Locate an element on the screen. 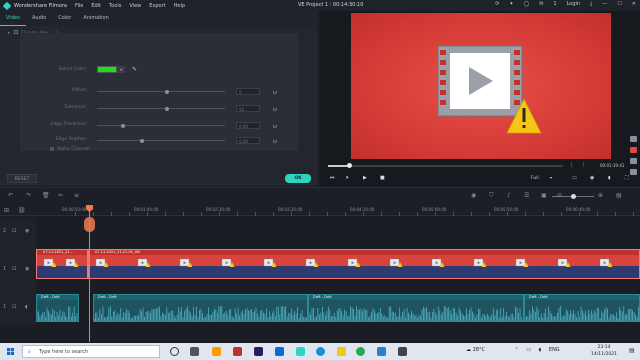 Image resolution: width=640 pixels, height=360 pixels. acrobat-icon is located at coordinates (237, 351).